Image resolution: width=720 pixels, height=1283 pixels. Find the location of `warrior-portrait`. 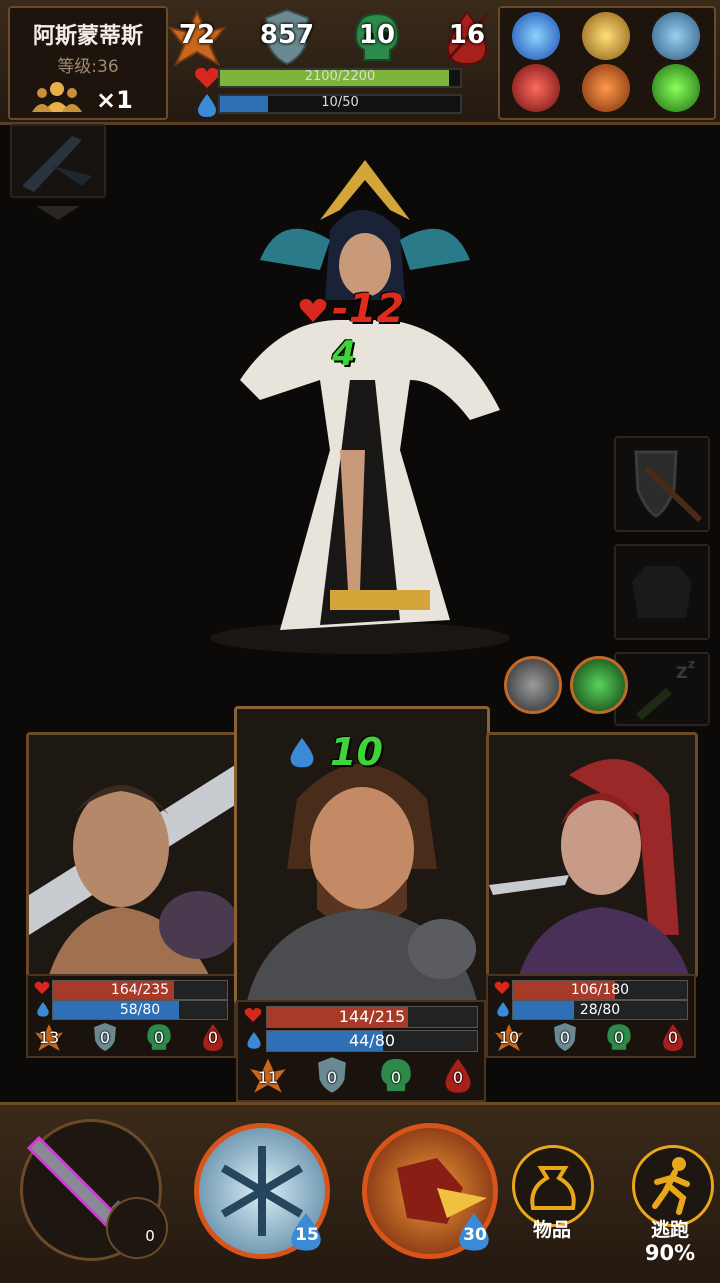

warrior-portrait is located at coordinates (132, 855).